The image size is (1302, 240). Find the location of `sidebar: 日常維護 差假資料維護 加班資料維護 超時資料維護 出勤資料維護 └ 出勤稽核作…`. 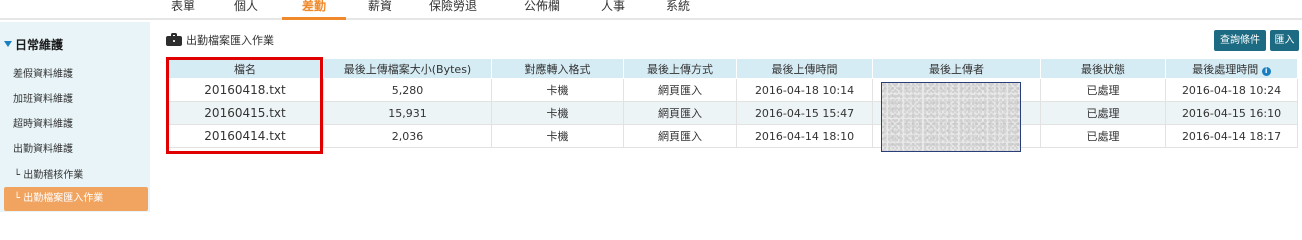

sidebar: 日常維護 差假資料維護 加班資料維護 超時資料維護 出勤資料維護 └ 出勤稽核作… is located at coordinates (75, 117).